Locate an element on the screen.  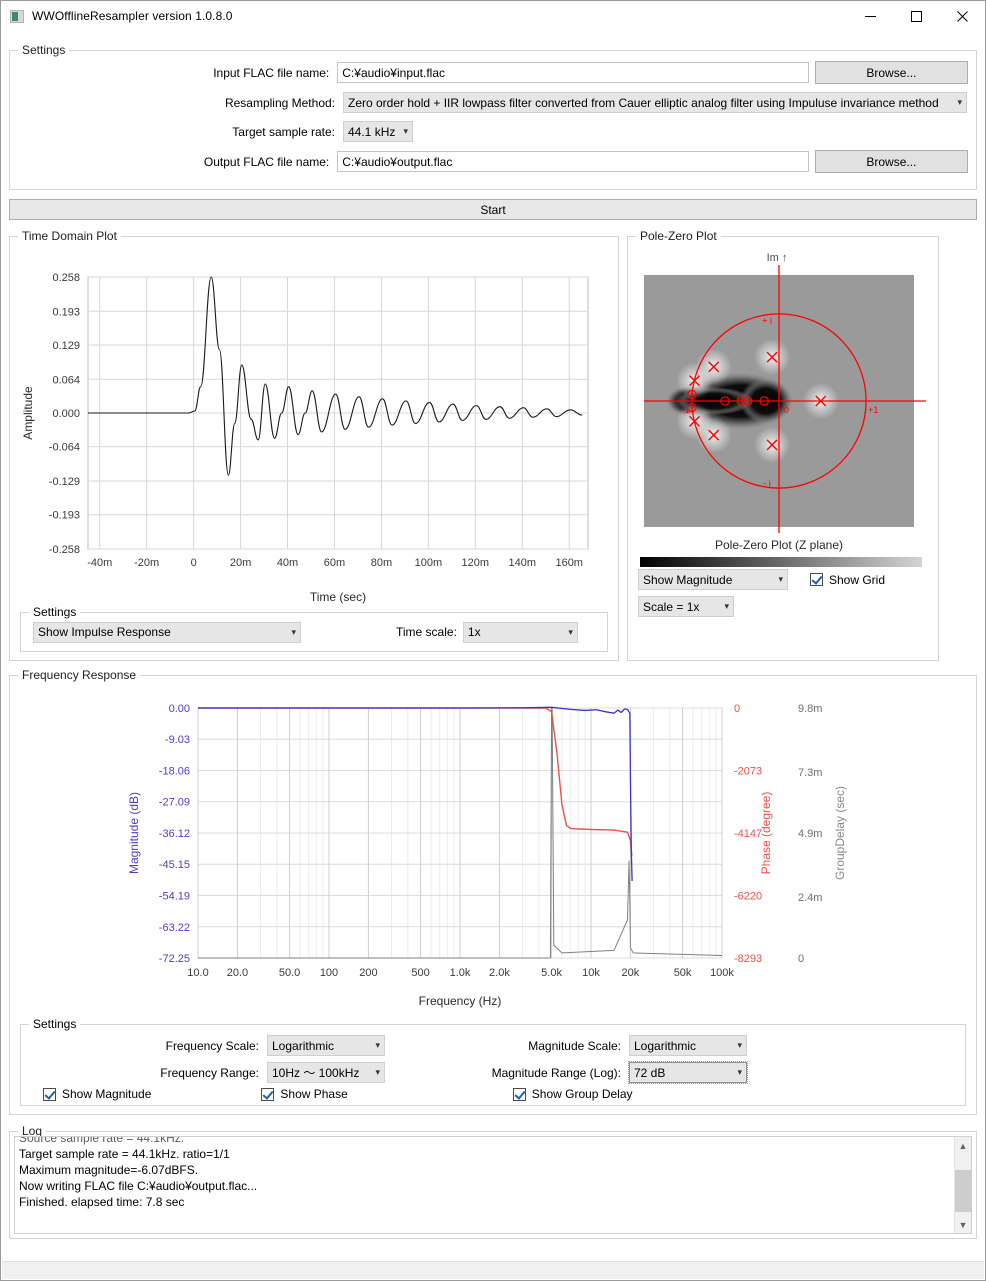
minus-one-label: -1 is located at coordinates (686, 410).